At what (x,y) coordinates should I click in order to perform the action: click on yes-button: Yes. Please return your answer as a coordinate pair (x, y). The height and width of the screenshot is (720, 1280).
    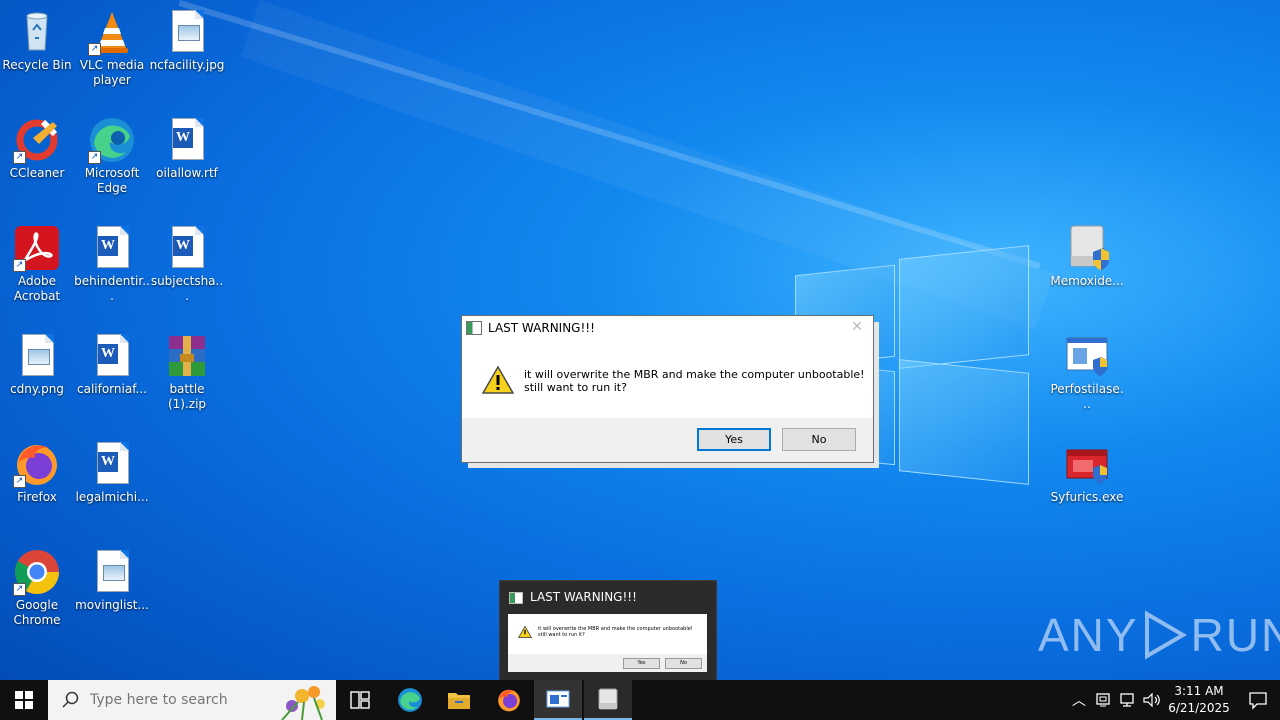
    Looking at the image, I should click on (734, 439).